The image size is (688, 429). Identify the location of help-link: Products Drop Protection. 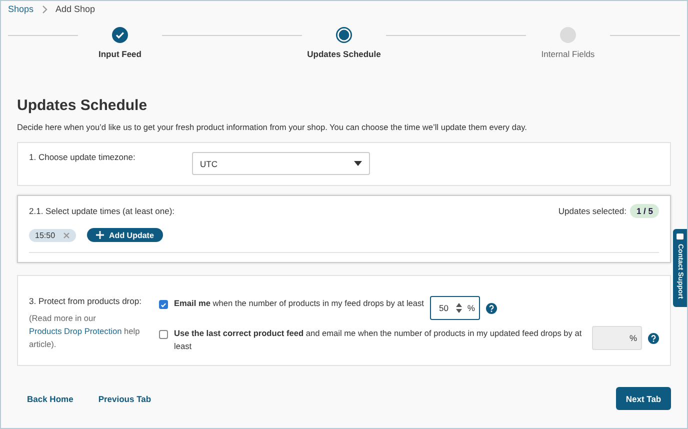
(75, 331).